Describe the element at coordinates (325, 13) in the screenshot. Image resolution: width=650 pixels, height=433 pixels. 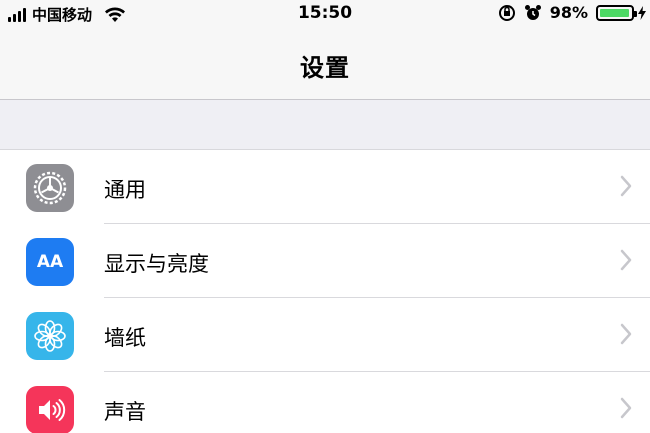
I see `status-bar: 中国移动 15:50 98%` at that location.